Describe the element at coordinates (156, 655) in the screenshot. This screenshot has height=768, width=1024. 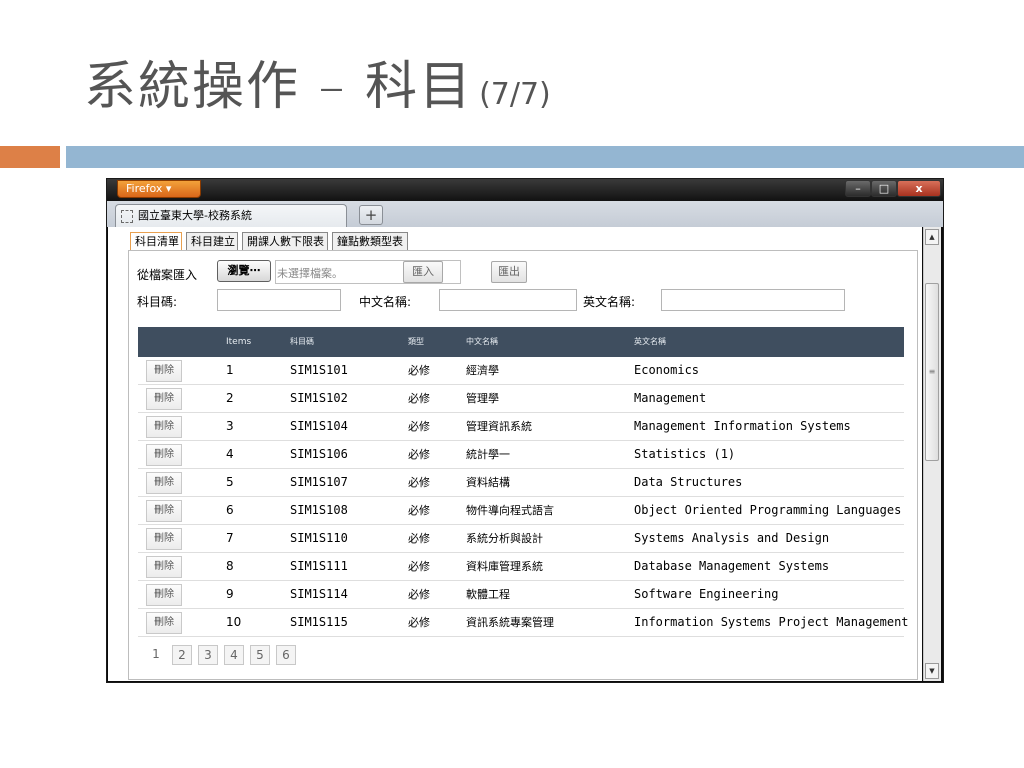
I see `page-1-link: 1` at that location.